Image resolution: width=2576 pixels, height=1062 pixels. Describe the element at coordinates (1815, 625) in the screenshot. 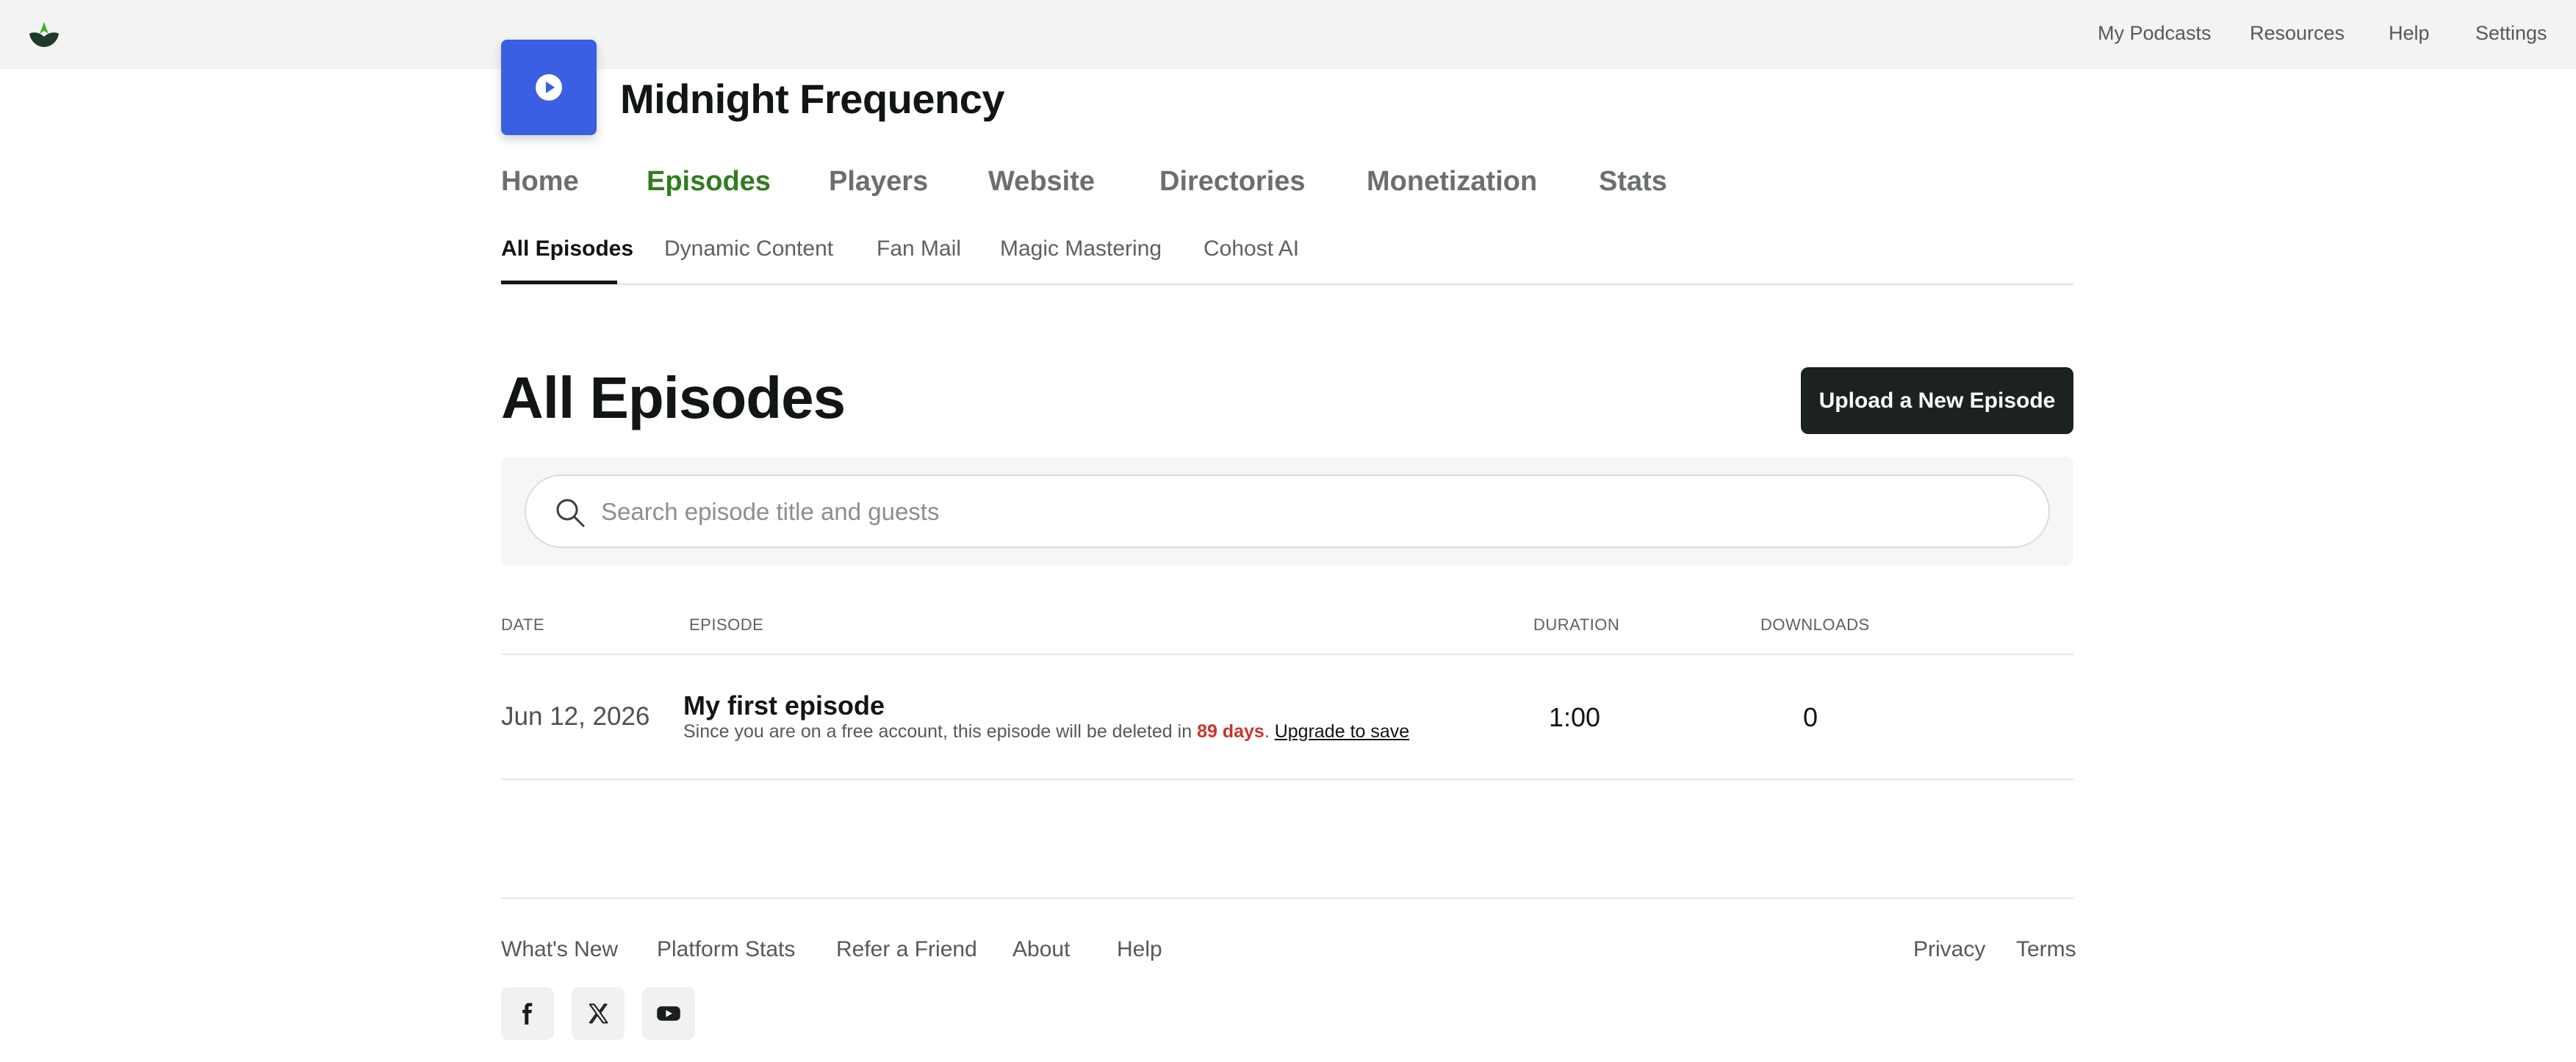

I see `column-header-downloads: DOWNLOADS` at that location.